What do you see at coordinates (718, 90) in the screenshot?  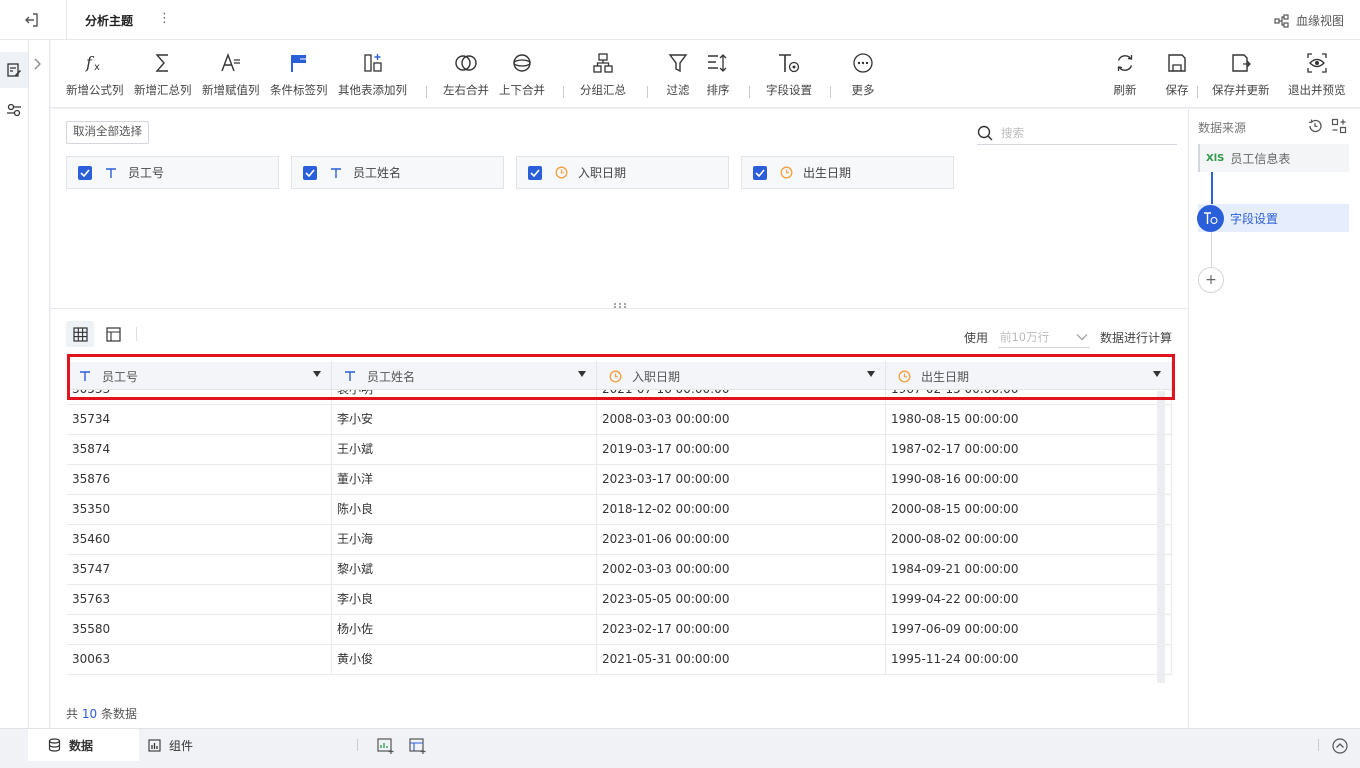 I see `tool-label: 排序` at bounding box center [718, 90].